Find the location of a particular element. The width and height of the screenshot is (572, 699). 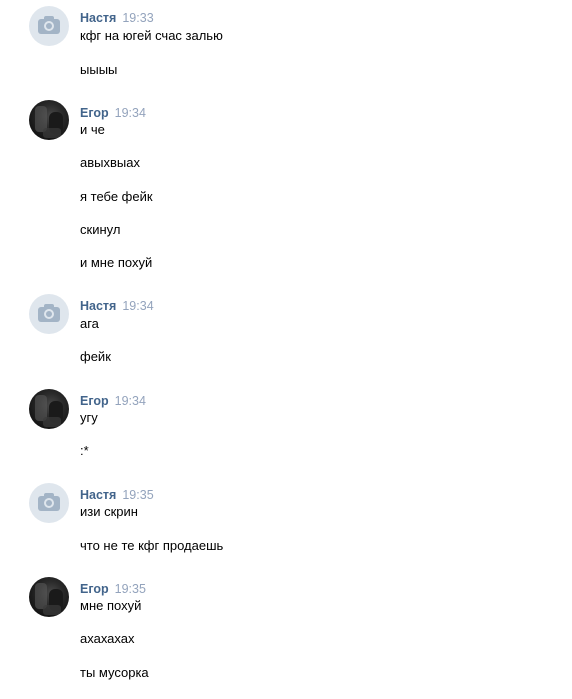

message-text: ты мусорка is located at coordinates (114, 672).